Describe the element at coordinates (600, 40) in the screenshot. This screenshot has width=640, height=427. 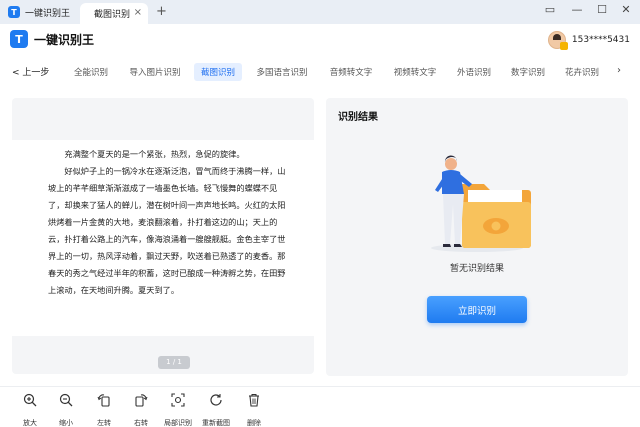
I see `user-phone: 153****5431` at that location.